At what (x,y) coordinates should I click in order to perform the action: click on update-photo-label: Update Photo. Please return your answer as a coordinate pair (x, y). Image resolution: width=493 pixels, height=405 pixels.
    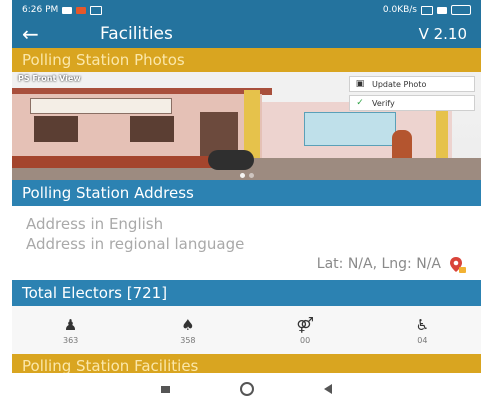
    Looking at the image, I should click on (399, 84).